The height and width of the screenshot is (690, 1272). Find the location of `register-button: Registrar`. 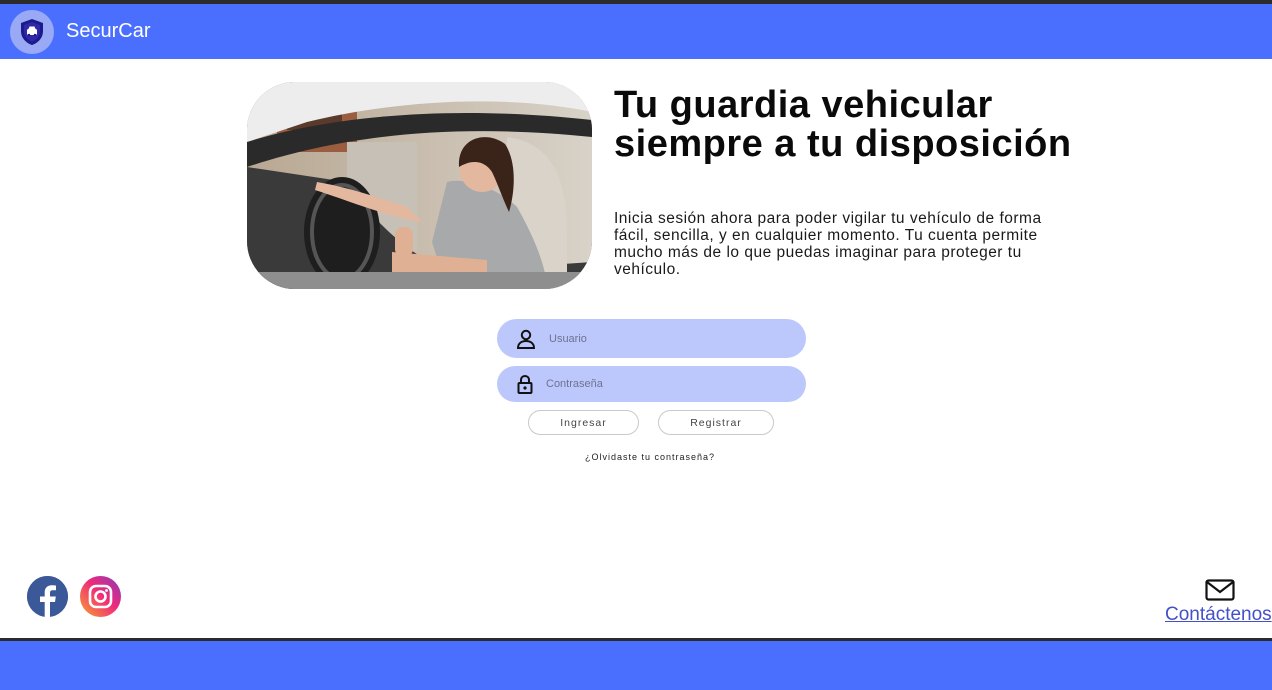

register-button: Registrar is located at coordinates (716, 422).